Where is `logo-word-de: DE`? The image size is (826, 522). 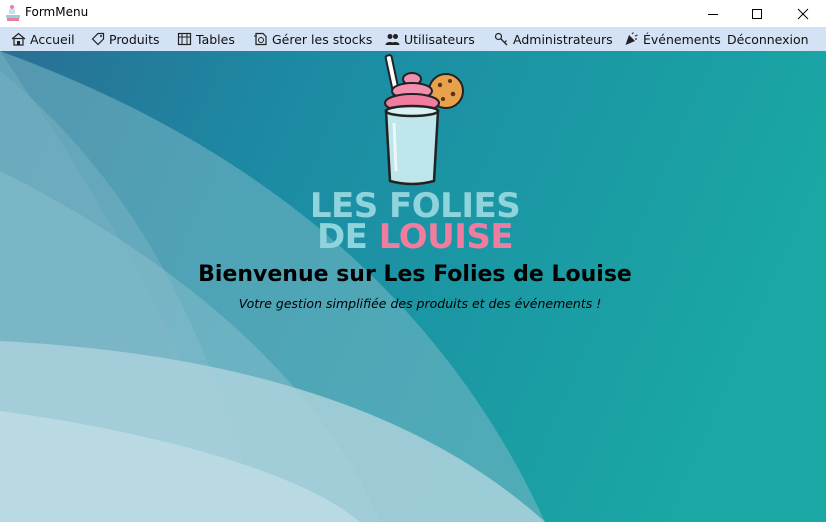 logo-word-de: DE is located at coordinates (342, 237).